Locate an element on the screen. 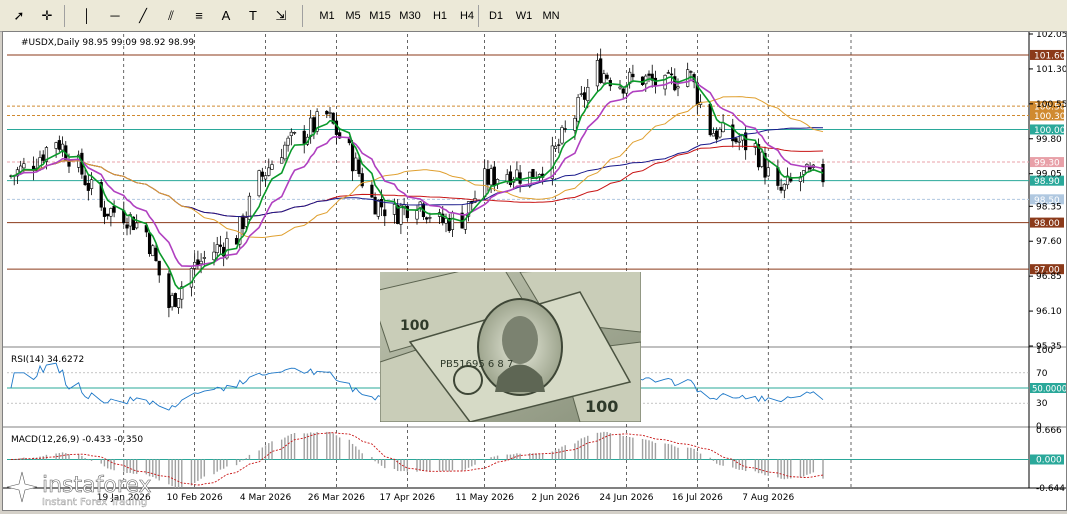  svg-text: 100 is located at coordinates (414, 326).